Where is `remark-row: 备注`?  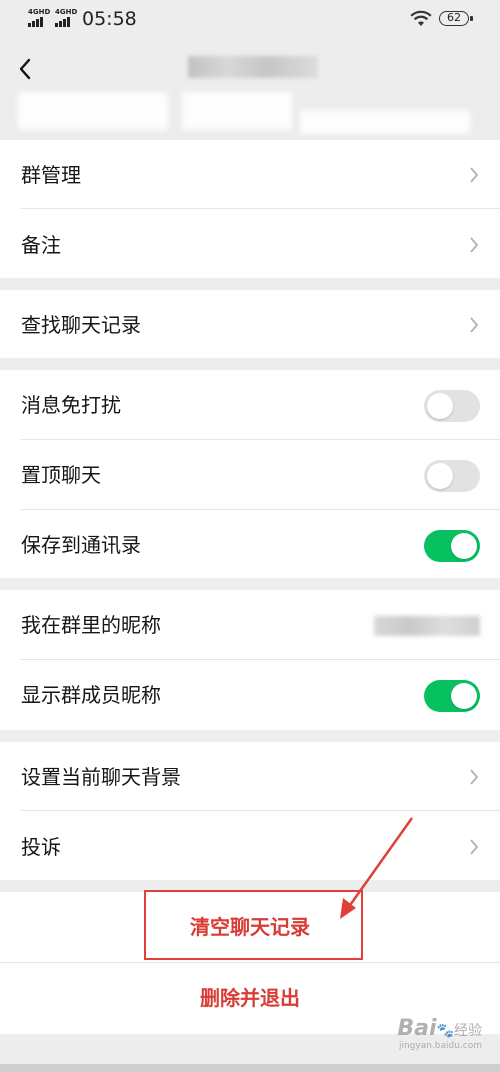
remark-row: 备注 is located at coordinates (250, 245).